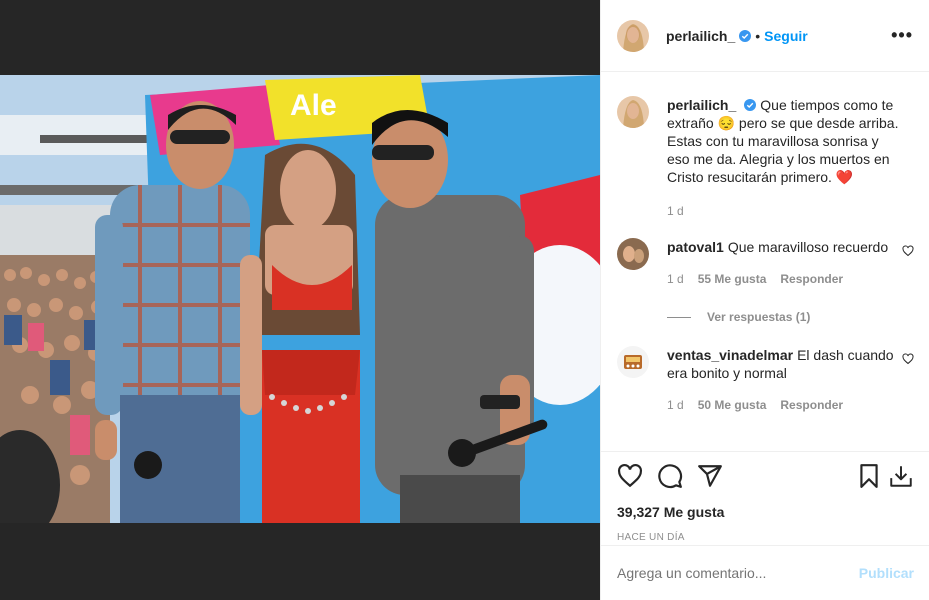 The height and width of the screenshot is (600, 929). I want to click on caption-age: 1 d, so click(675, 211).